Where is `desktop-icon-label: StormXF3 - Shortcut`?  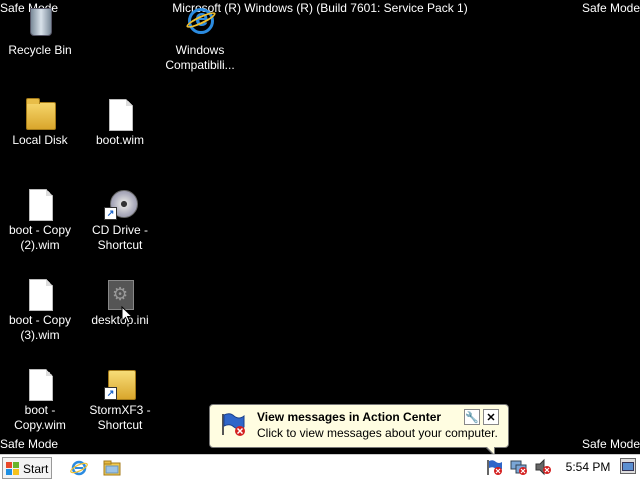 desktop-icon-label: StormXF3 - Shortcut is located at coordinates (120, 417).